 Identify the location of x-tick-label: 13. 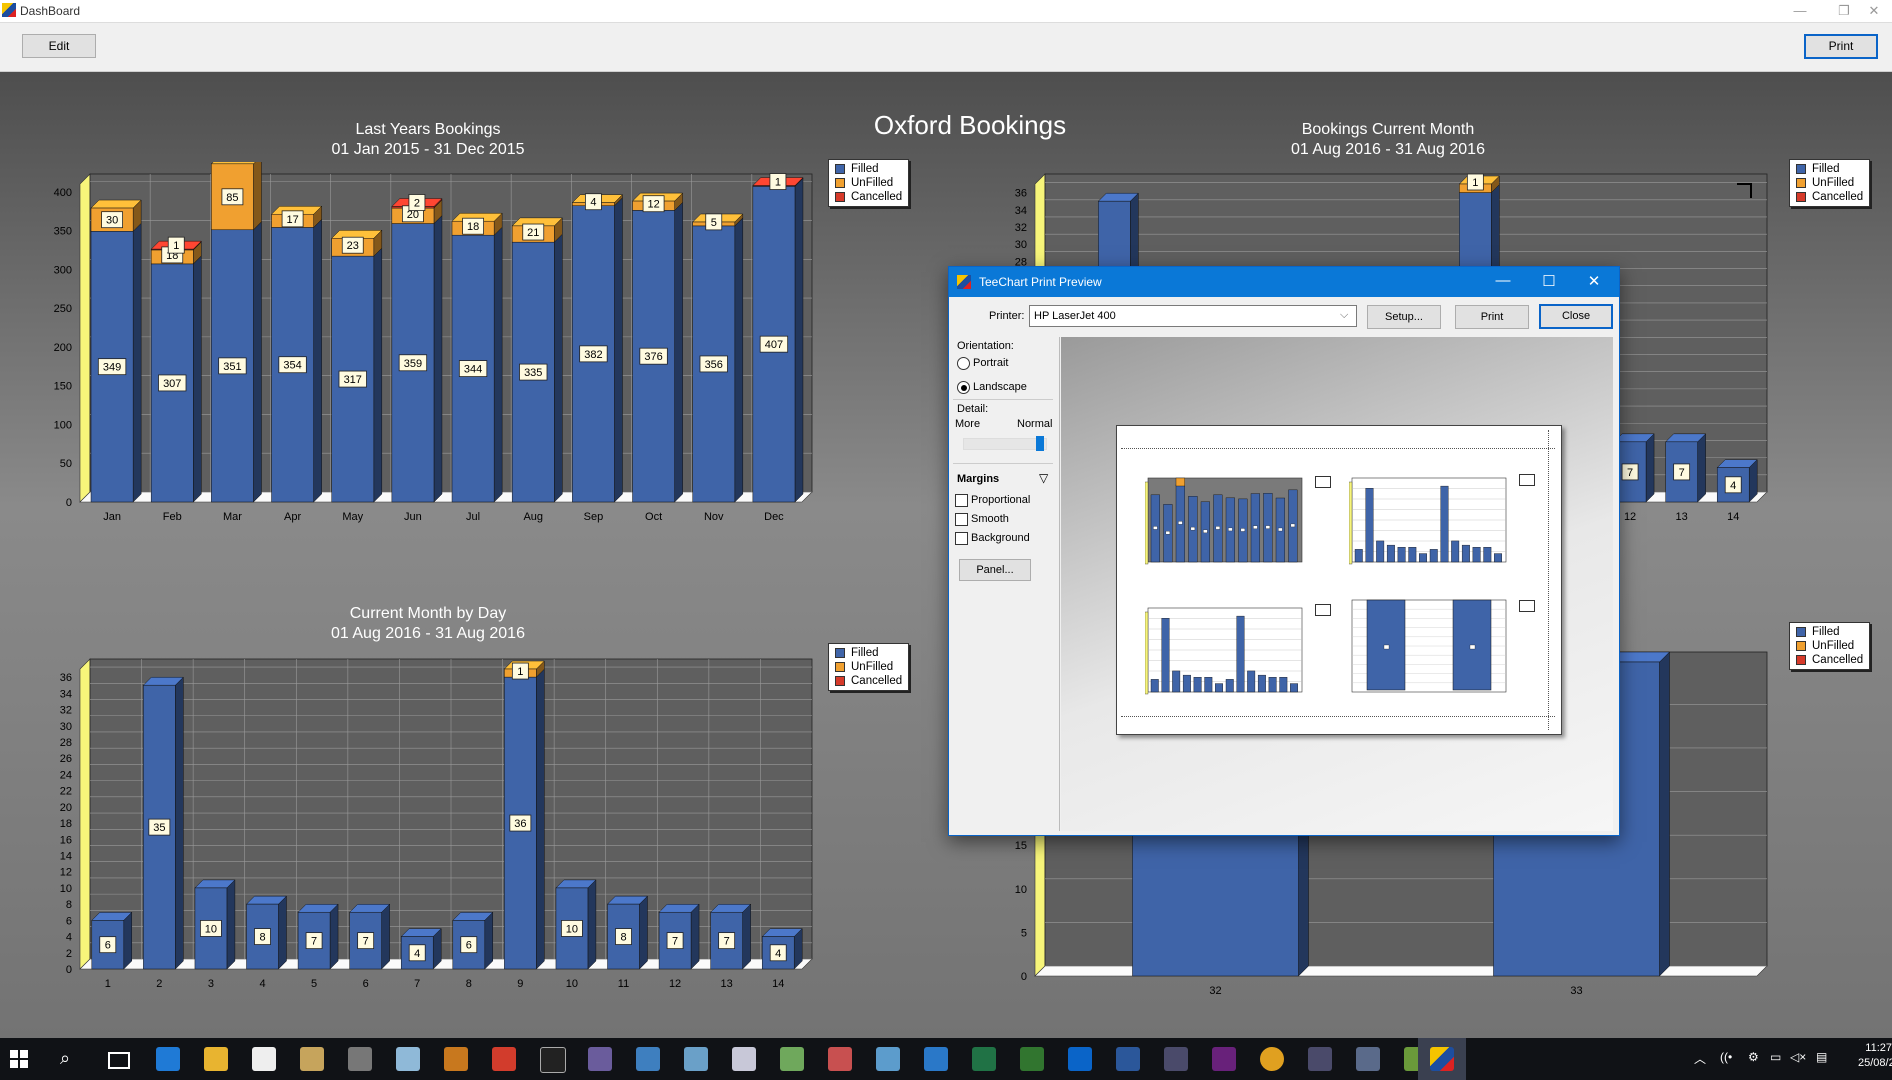
(727, 984).